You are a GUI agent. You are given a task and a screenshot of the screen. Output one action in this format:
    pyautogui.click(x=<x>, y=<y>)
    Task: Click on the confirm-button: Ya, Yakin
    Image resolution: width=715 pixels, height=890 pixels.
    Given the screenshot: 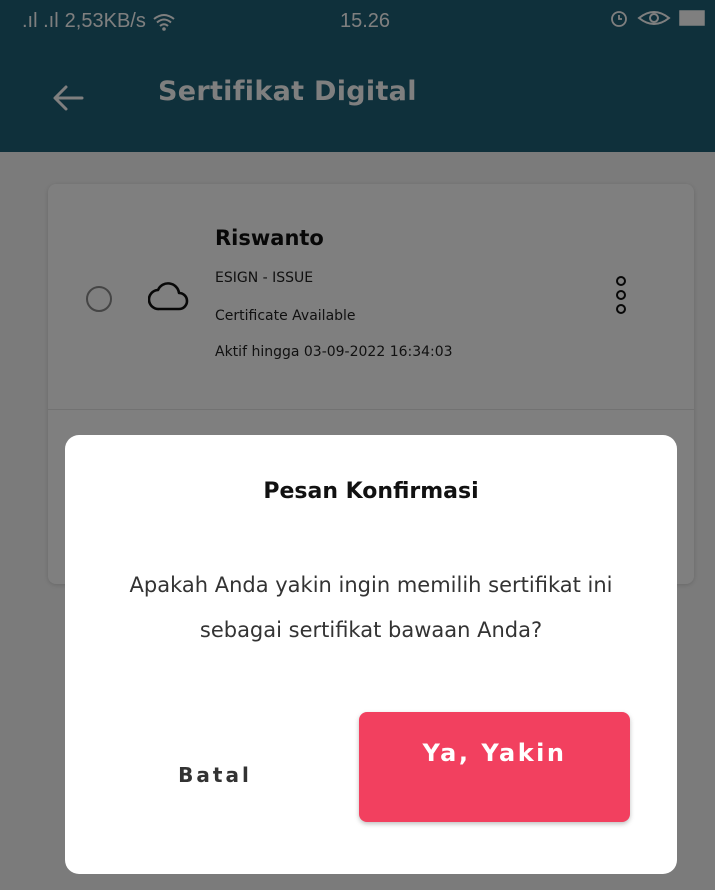 What is the action you would take?
    pyautogui.click(x=494, y=767)
    